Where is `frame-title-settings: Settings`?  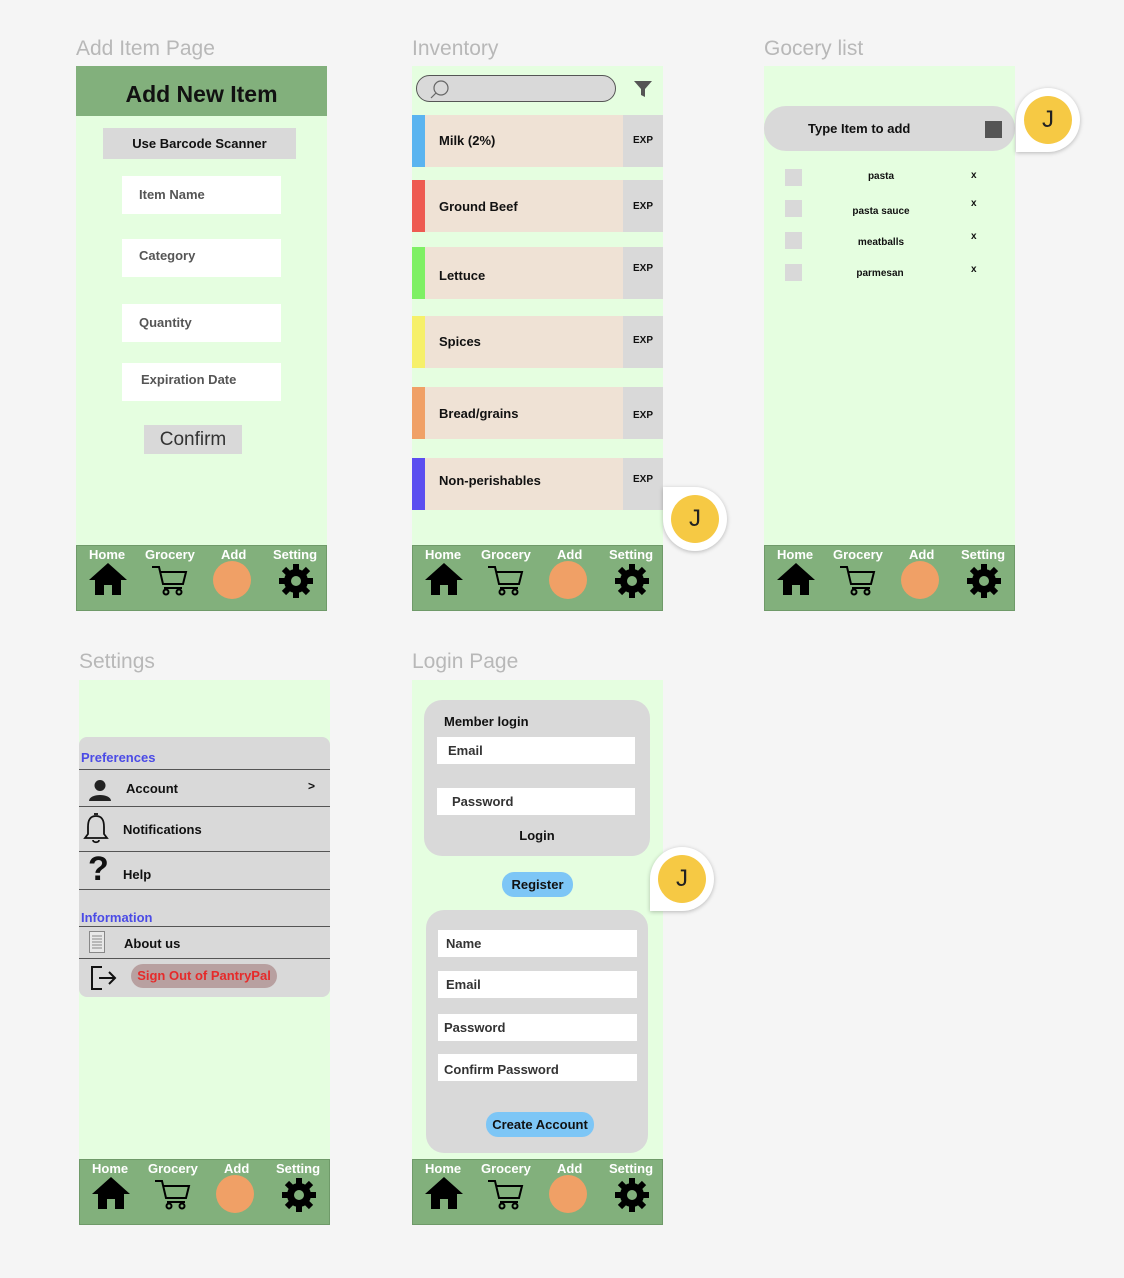 frame-title-settings: Settings is located at coordinates (117, 661).